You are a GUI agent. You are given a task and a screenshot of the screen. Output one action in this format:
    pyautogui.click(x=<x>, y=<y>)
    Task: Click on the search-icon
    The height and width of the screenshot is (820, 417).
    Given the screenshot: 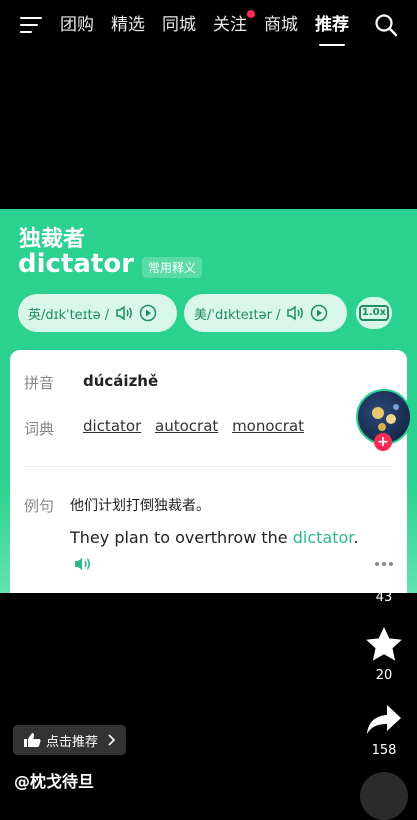 What is the action you would take?
    pyautogui.click(x=386, y=25)
    